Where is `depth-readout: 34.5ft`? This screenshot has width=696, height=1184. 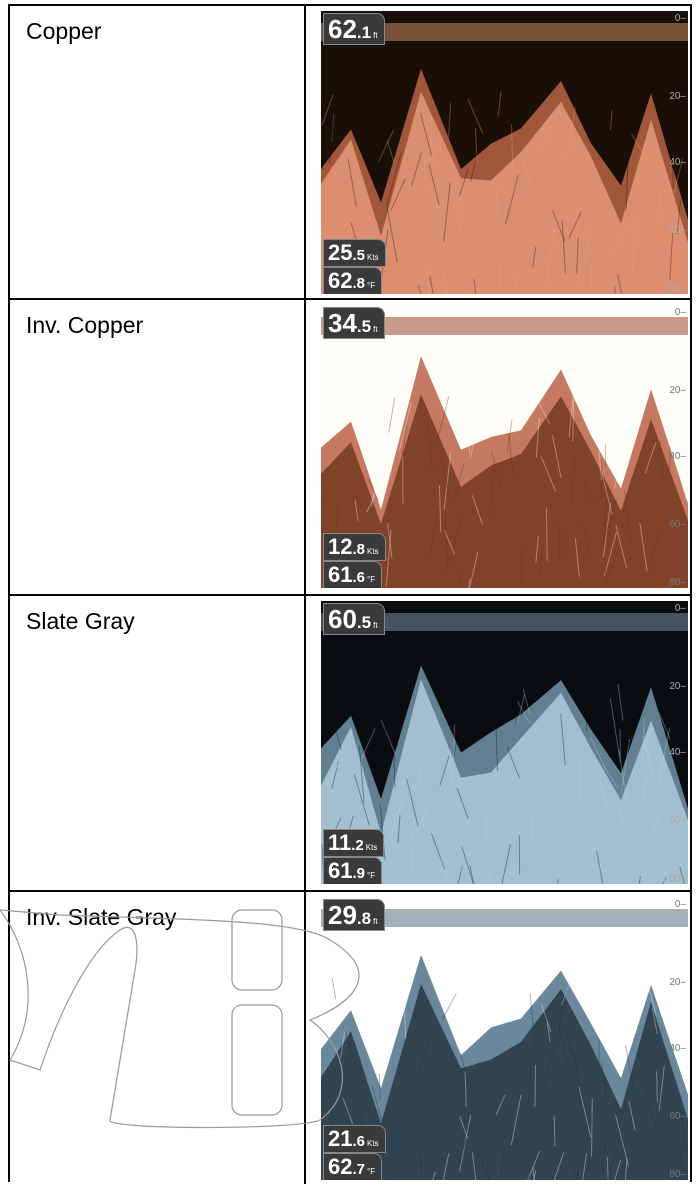 depth-readout: 34.5ft is located at coordinates (354, 323).